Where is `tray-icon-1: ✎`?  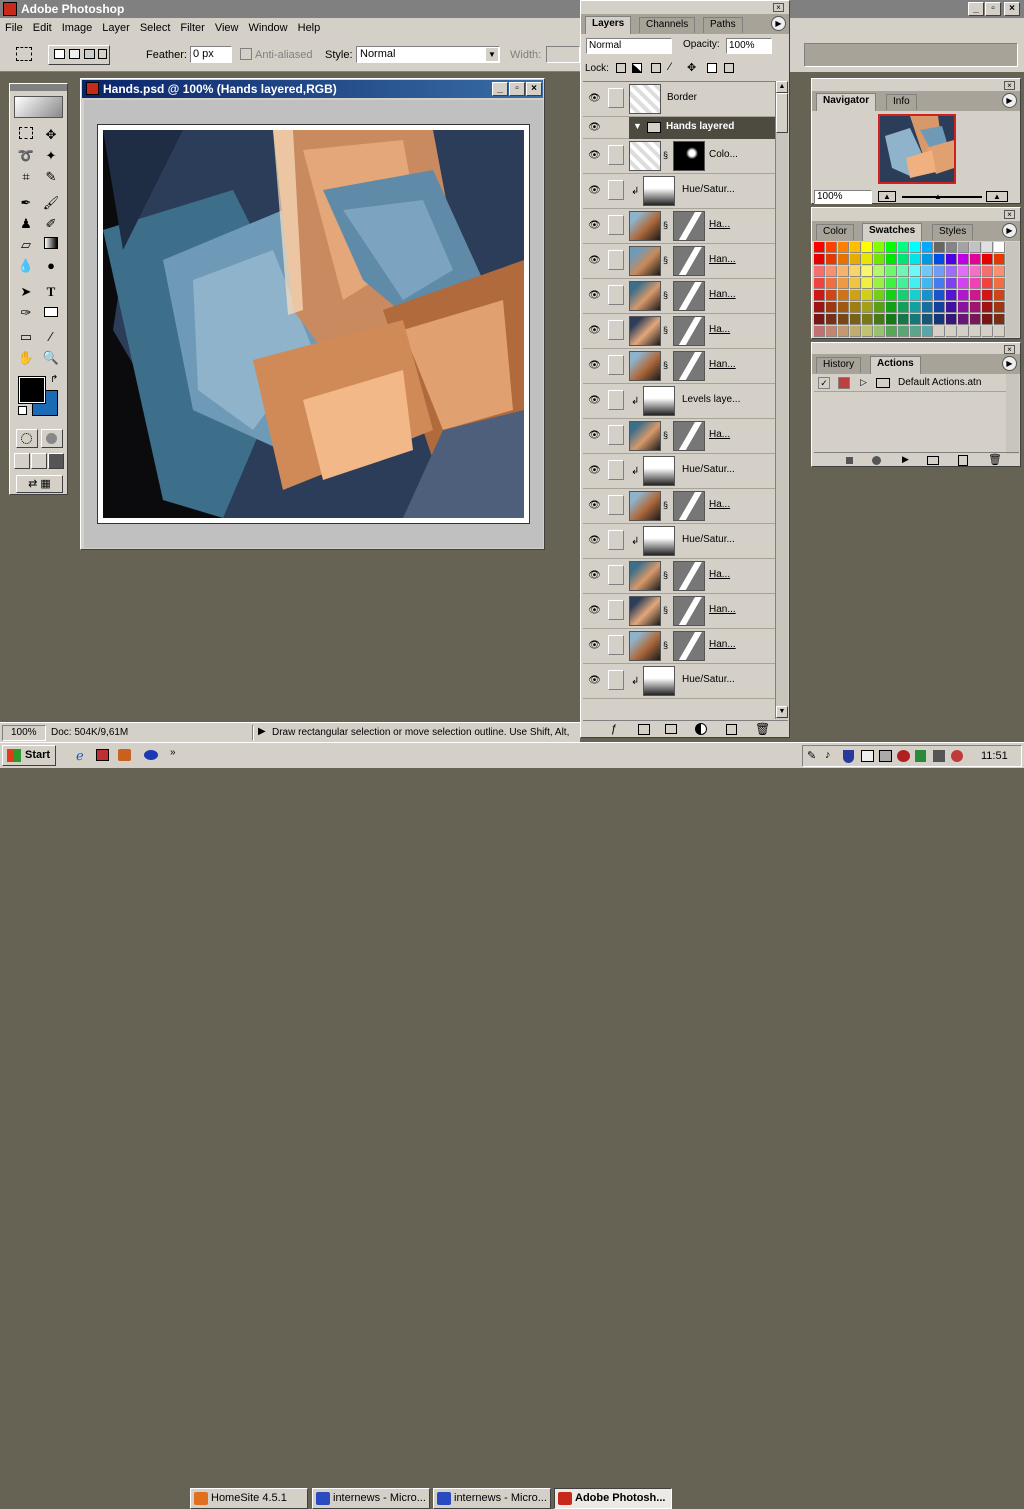
tray-icon-1: ✎ is located at coordinates (811, 755).